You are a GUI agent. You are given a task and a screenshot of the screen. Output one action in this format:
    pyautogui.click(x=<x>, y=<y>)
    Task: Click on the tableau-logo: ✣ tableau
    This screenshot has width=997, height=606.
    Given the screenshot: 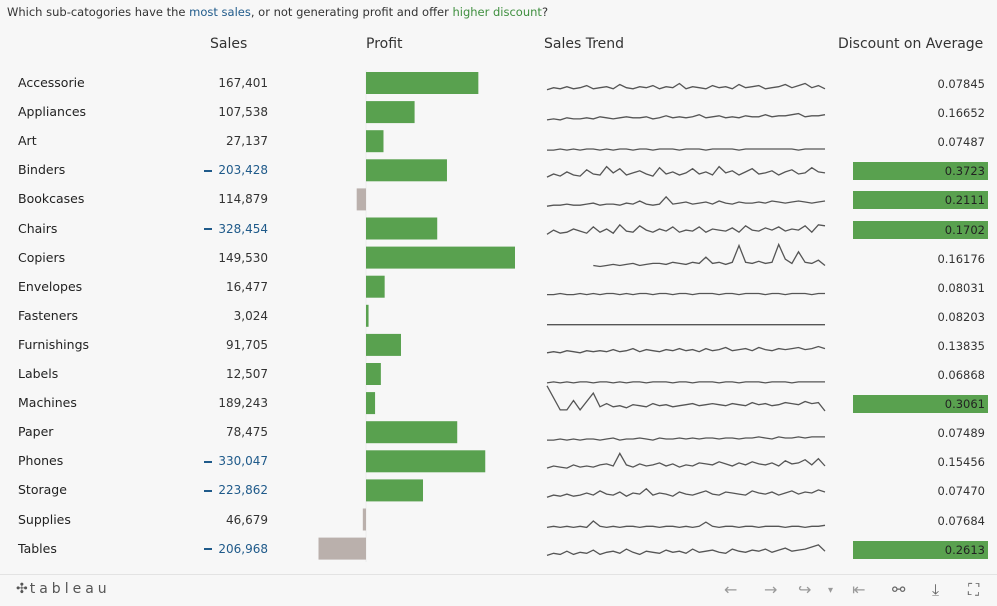 What is the action you would take?
    pyautogui.click(x=63, y=589)
    